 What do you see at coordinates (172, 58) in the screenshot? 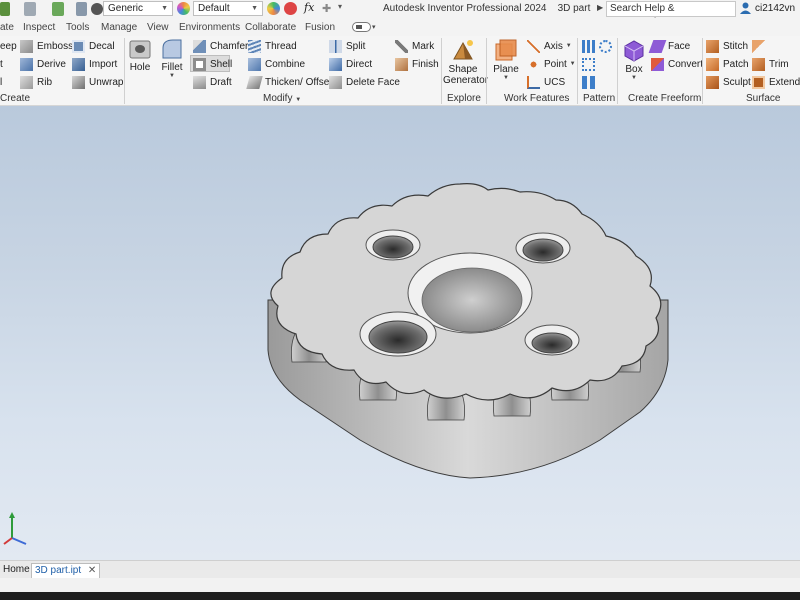
I see `fillet-button: Fillet ▼` at bounding box center [172, 58].